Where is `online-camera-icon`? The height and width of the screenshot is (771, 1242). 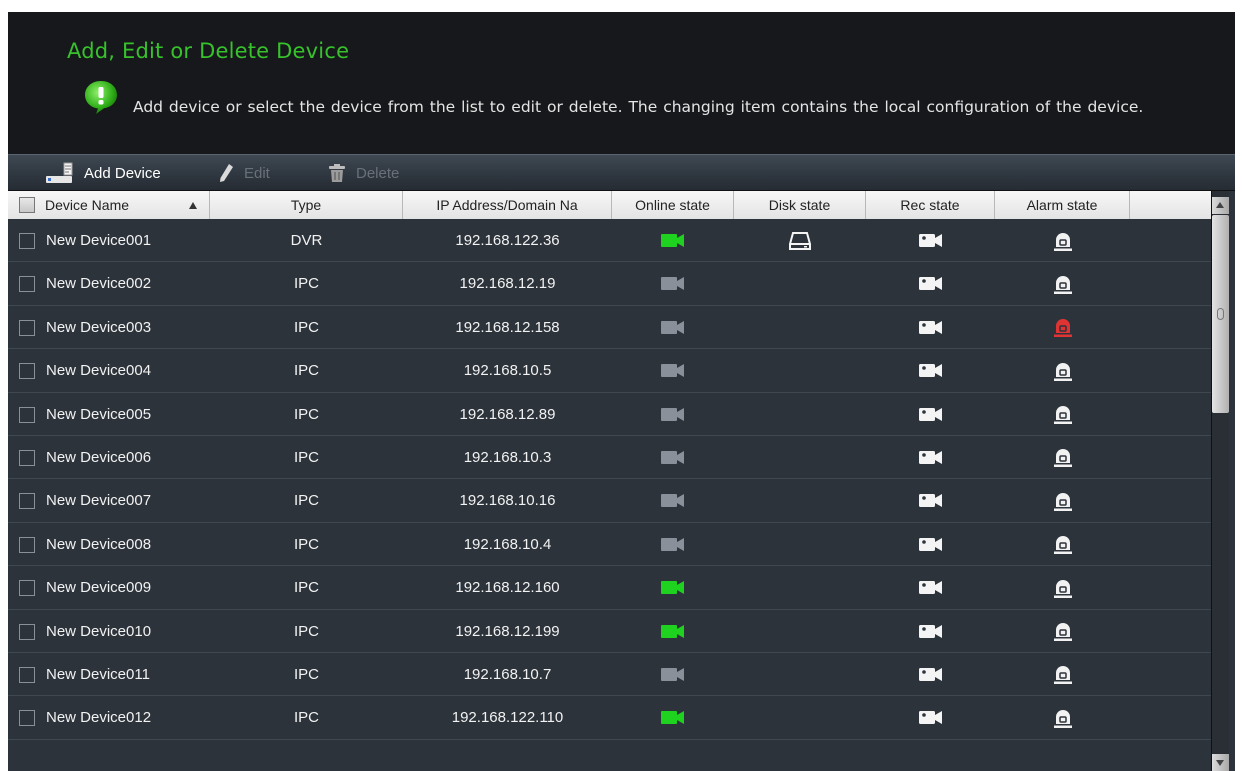
online-camera-icon is located at coordinates (672, 240).